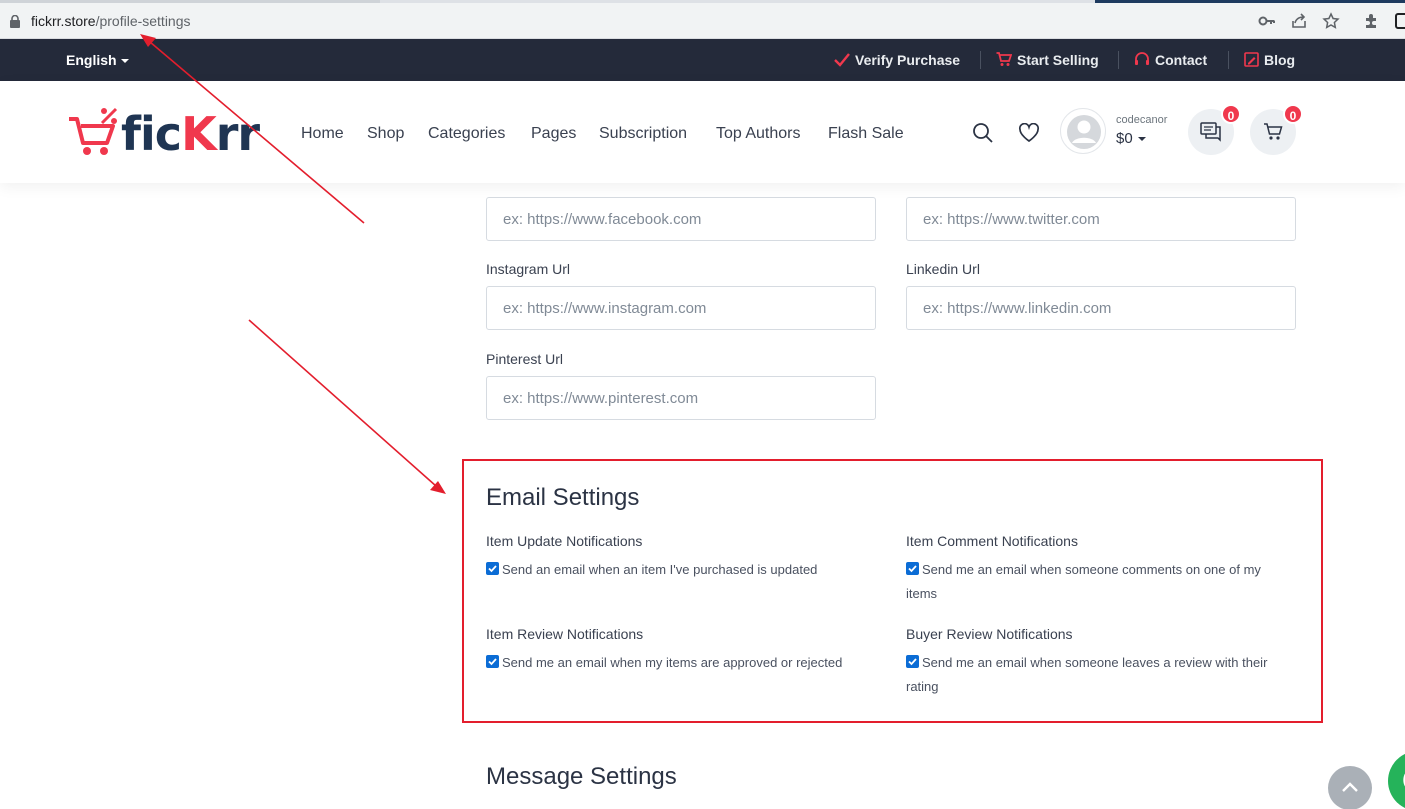 The height and width of the screenshot is (809, 1405). What do you see at coordinates (1210, 132) in the screenshot?
I see `chat-icon` at bounding box center [1210, 132].